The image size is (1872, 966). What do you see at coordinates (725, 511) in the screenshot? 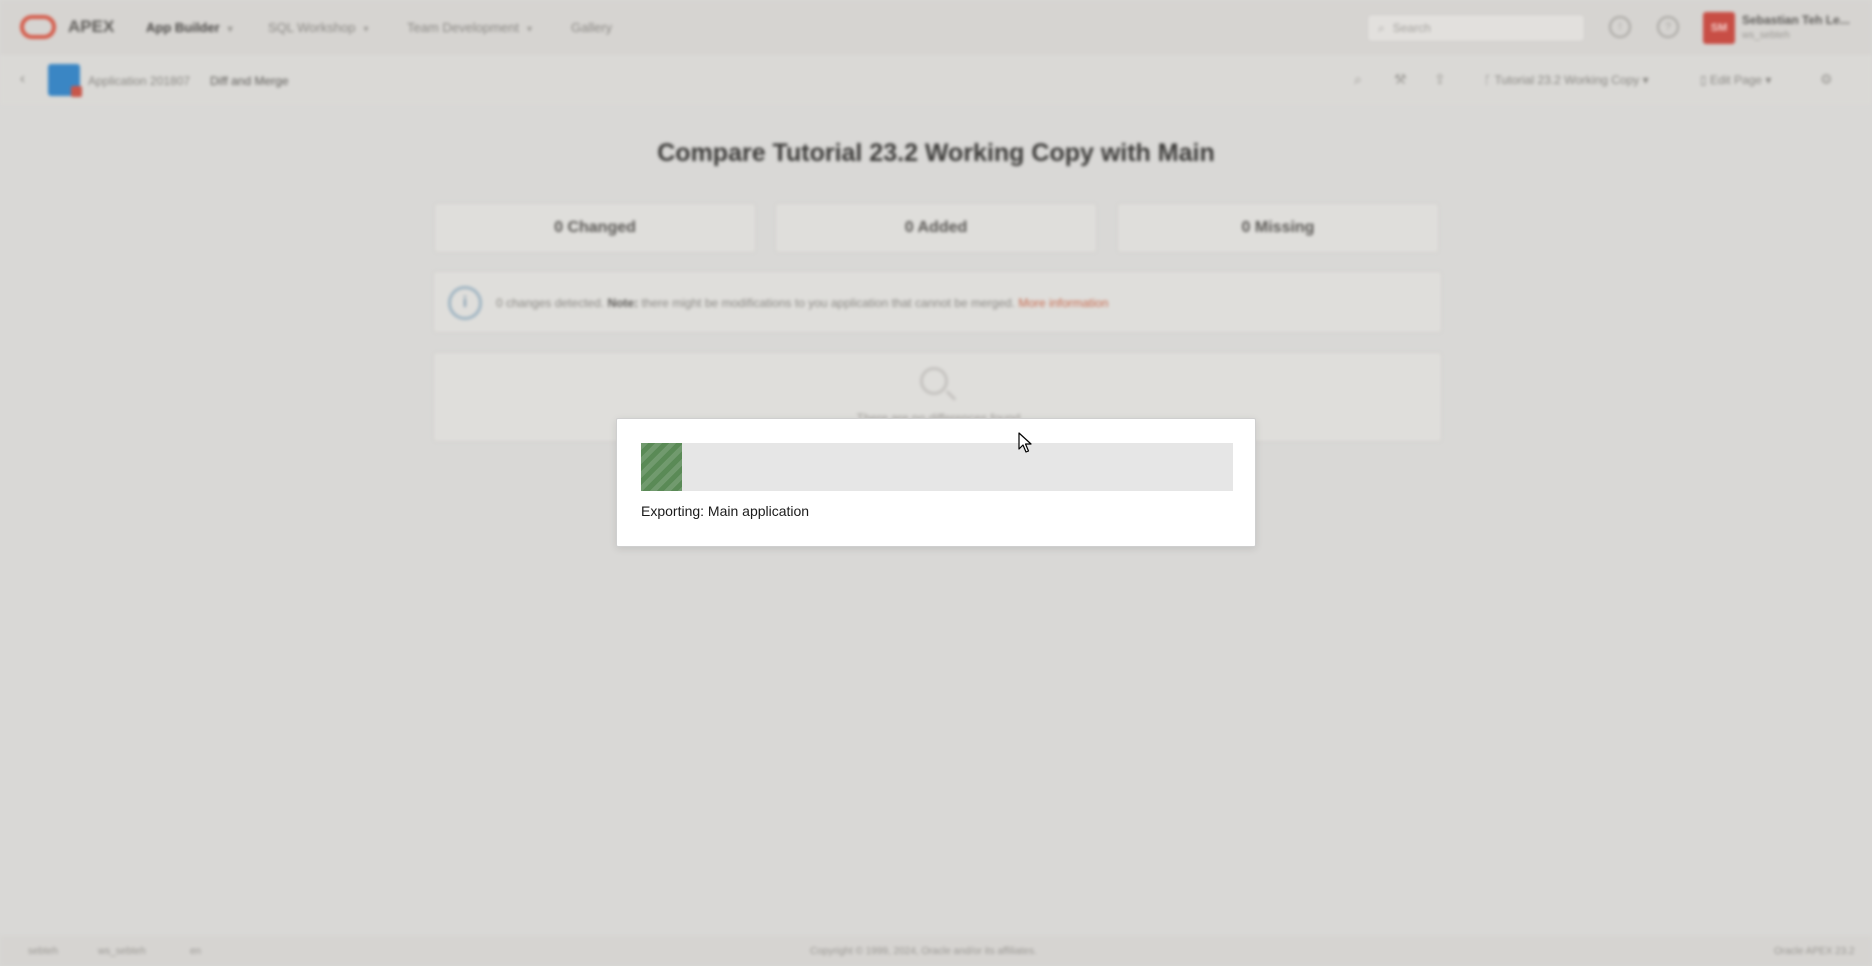
I see `progress-status-text: Exporting: Main application` at bounding box center [725, 511].